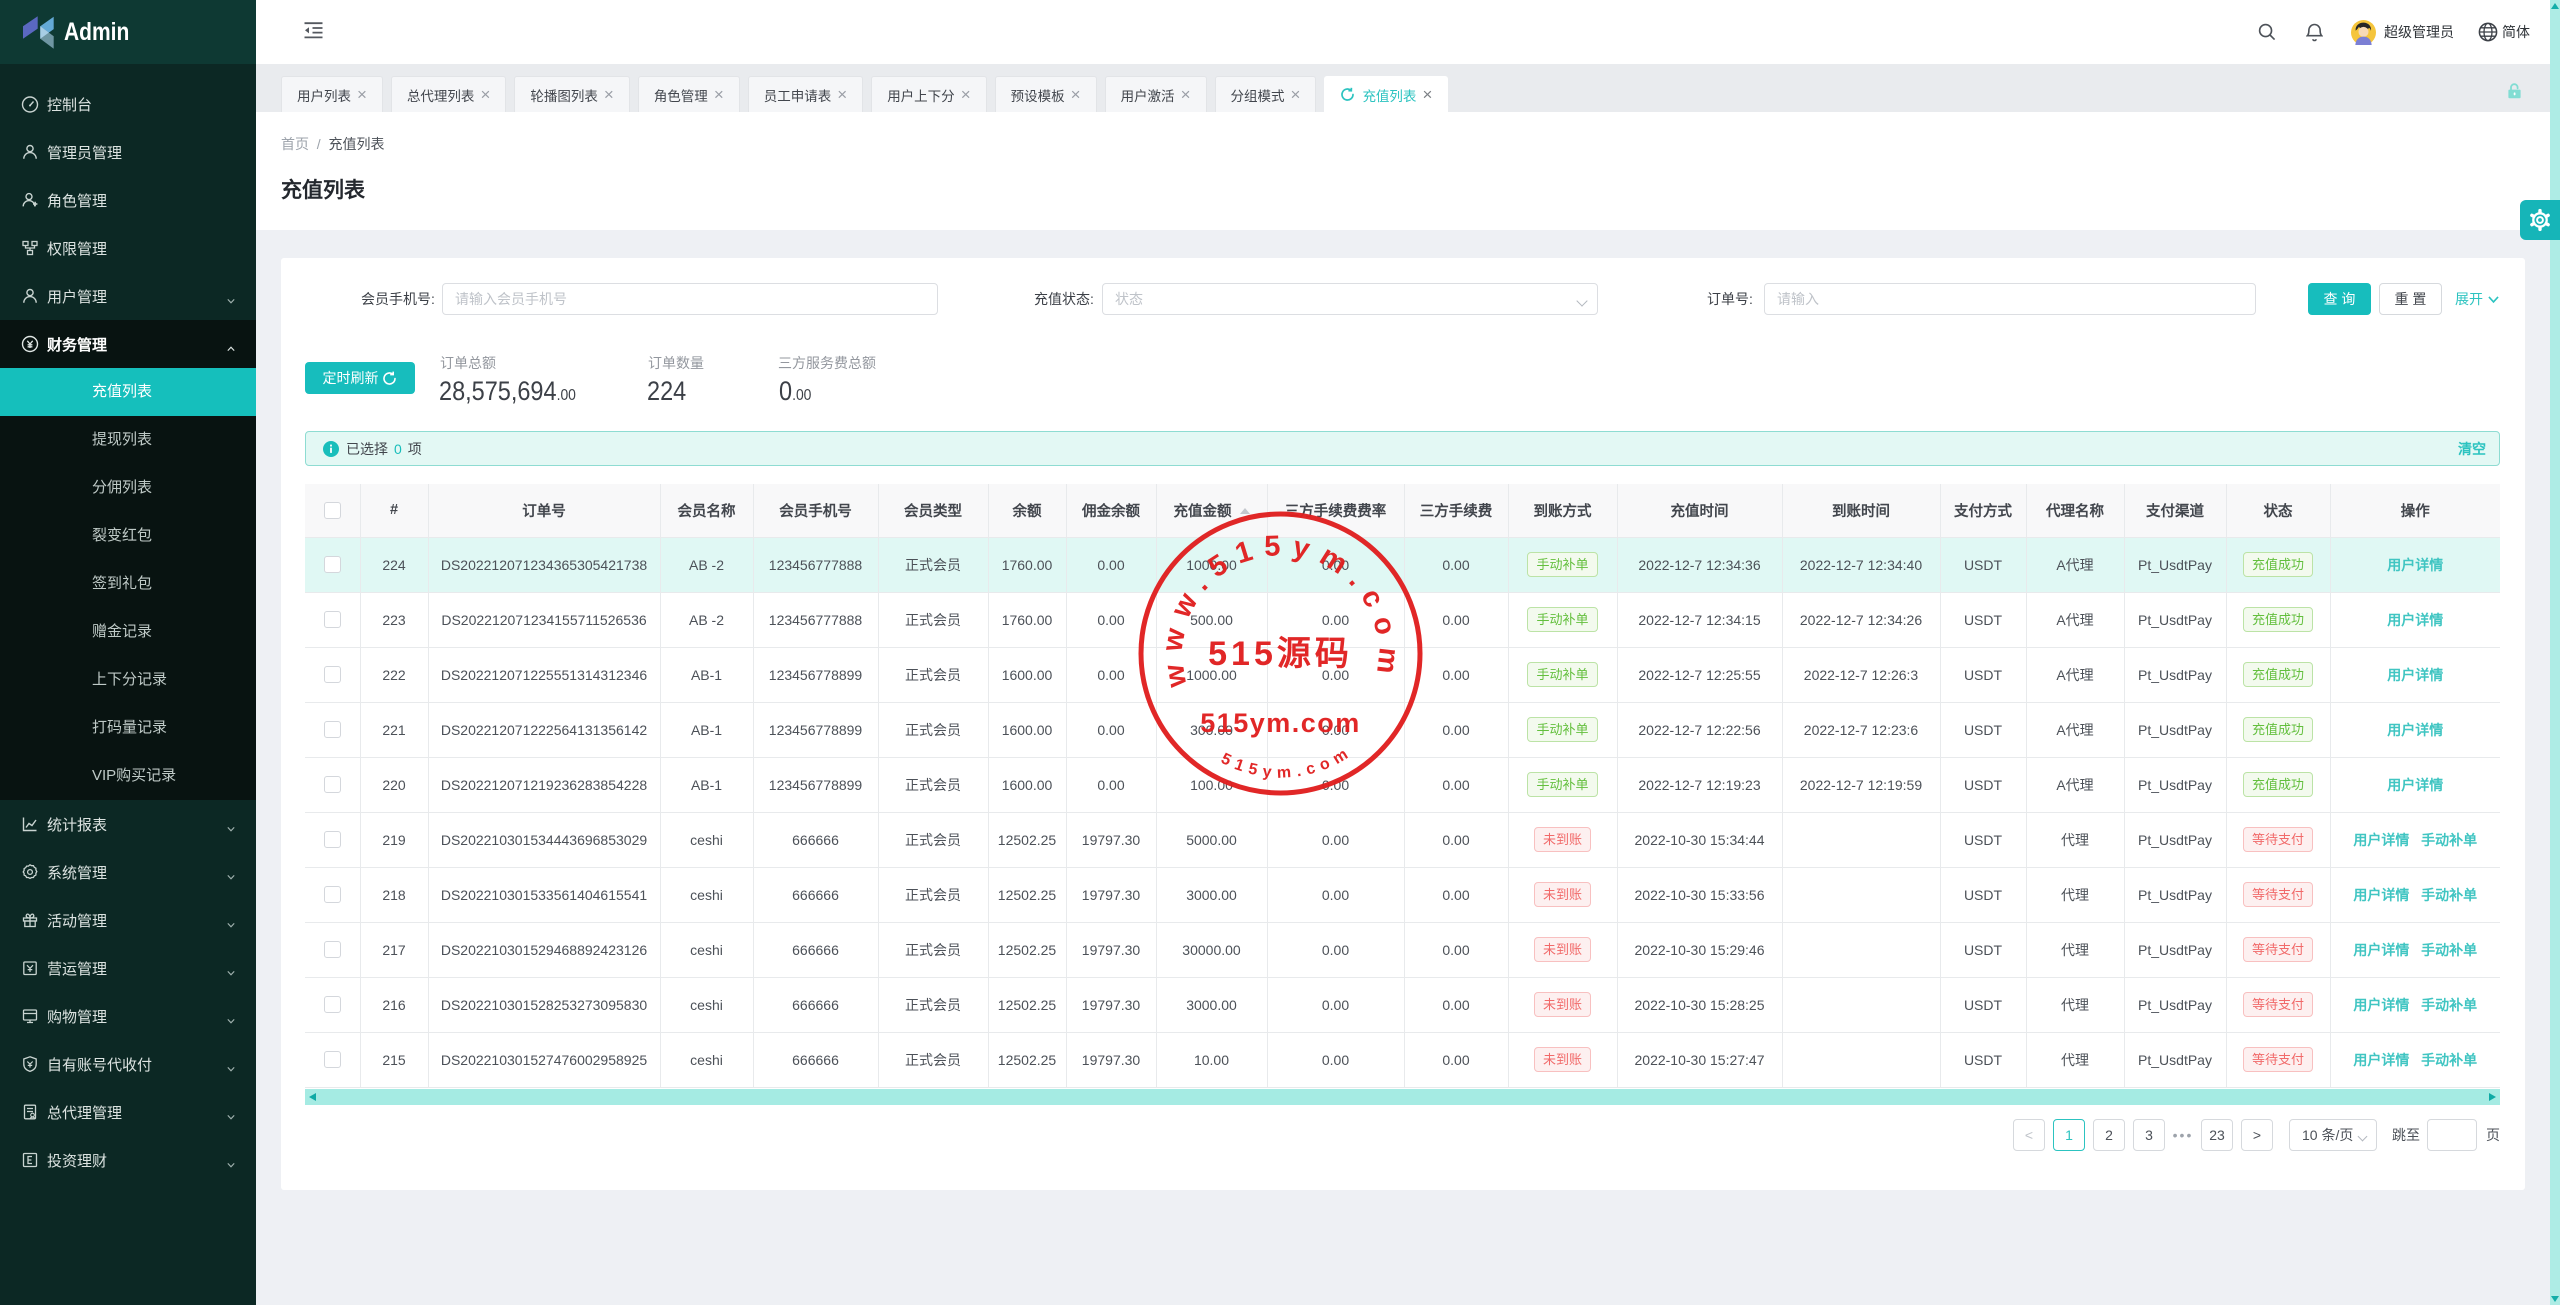  What do you see at coordinates (1280, 654) in the screenshot?
I see `svg-text: 515源码` at bounding box center [1280, 654].